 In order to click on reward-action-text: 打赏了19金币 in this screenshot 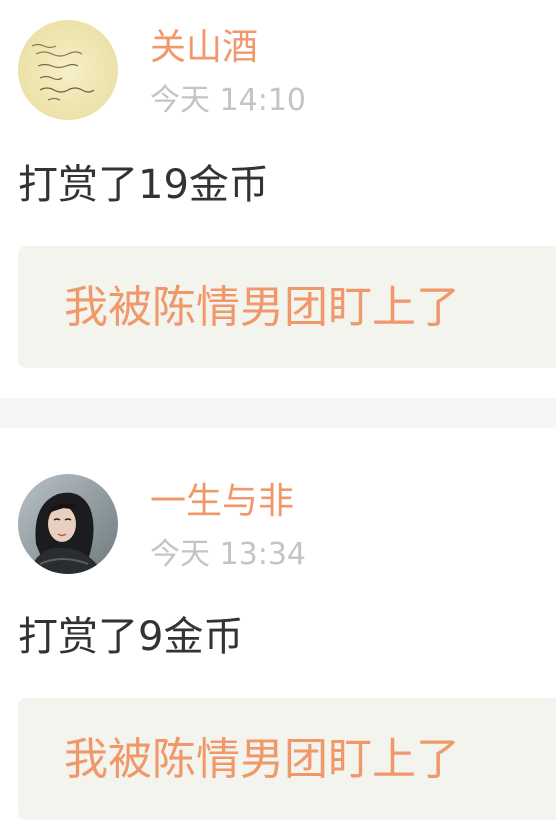, I will do `click(143, 185)`.